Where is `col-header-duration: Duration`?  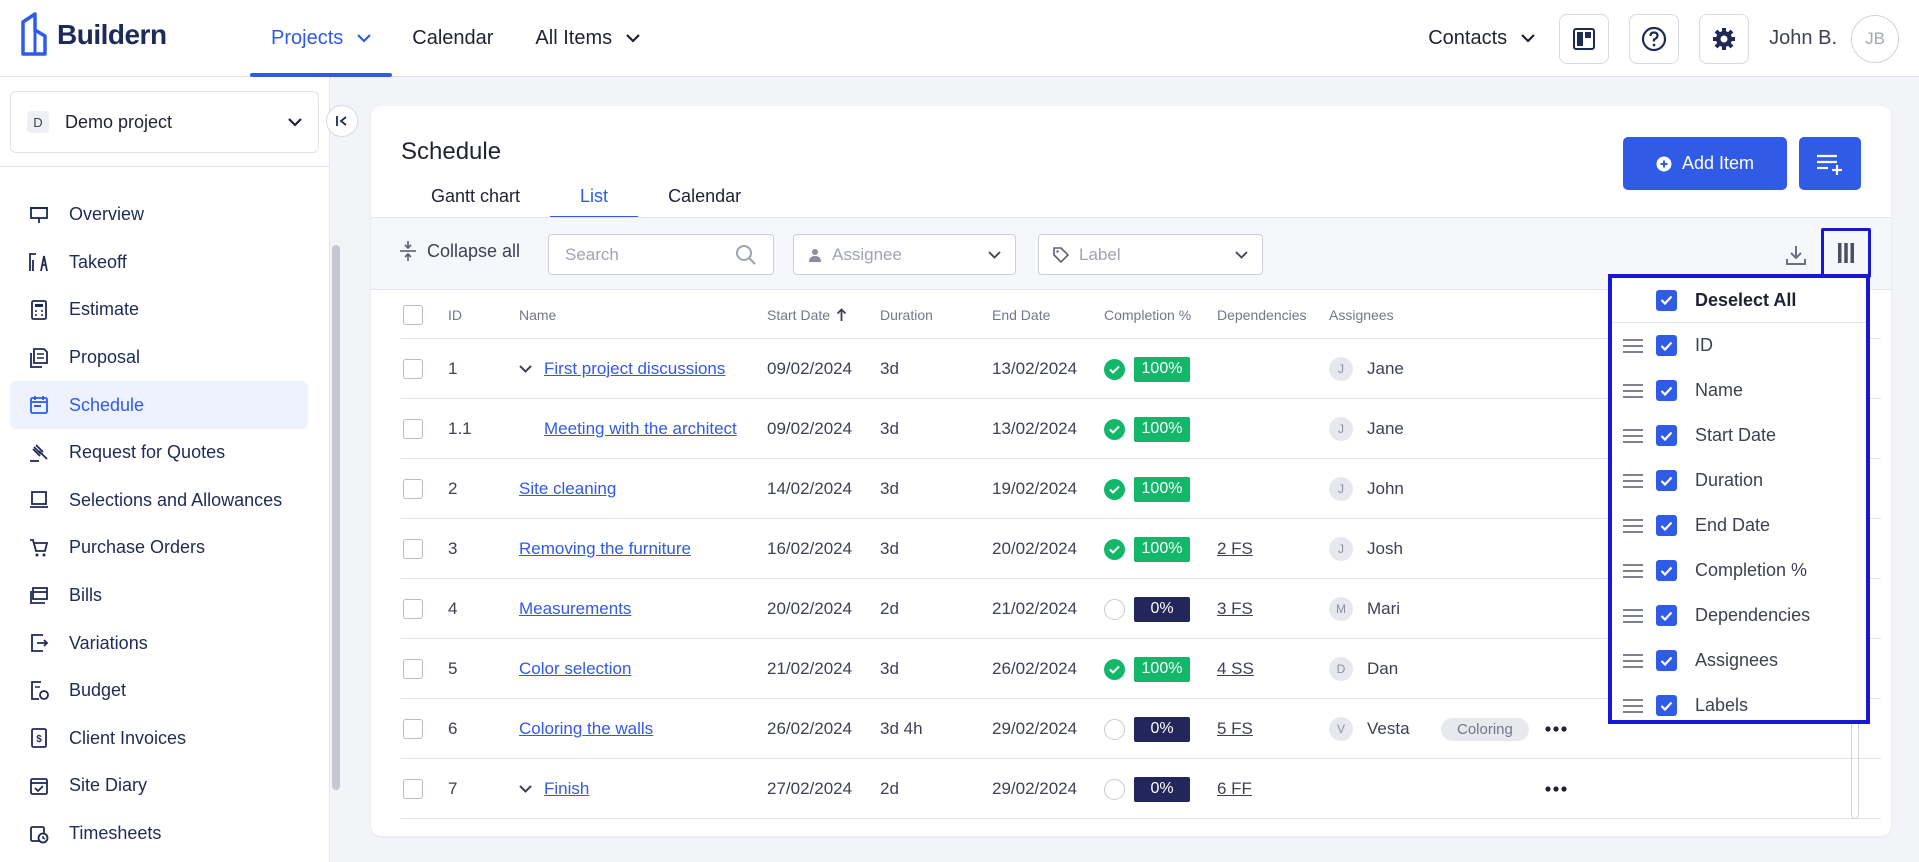
col-header-duration: Duration is located at coordinates (906, 314).